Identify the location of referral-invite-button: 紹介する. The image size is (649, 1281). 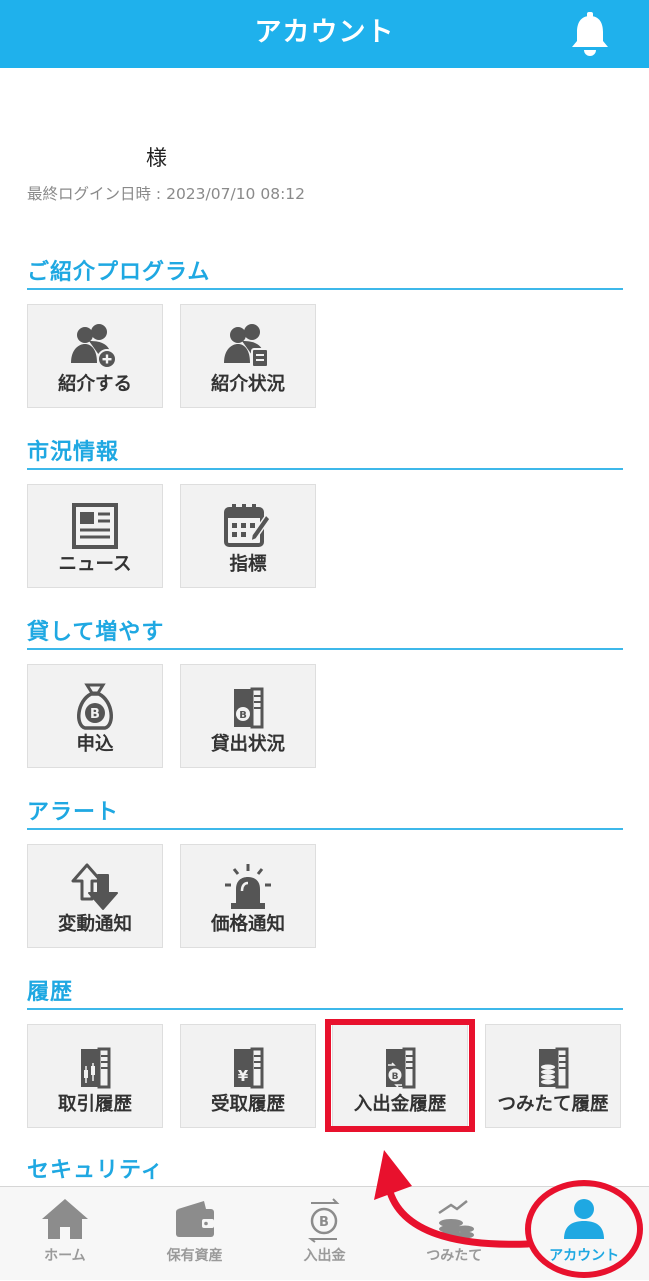
(95, 356).